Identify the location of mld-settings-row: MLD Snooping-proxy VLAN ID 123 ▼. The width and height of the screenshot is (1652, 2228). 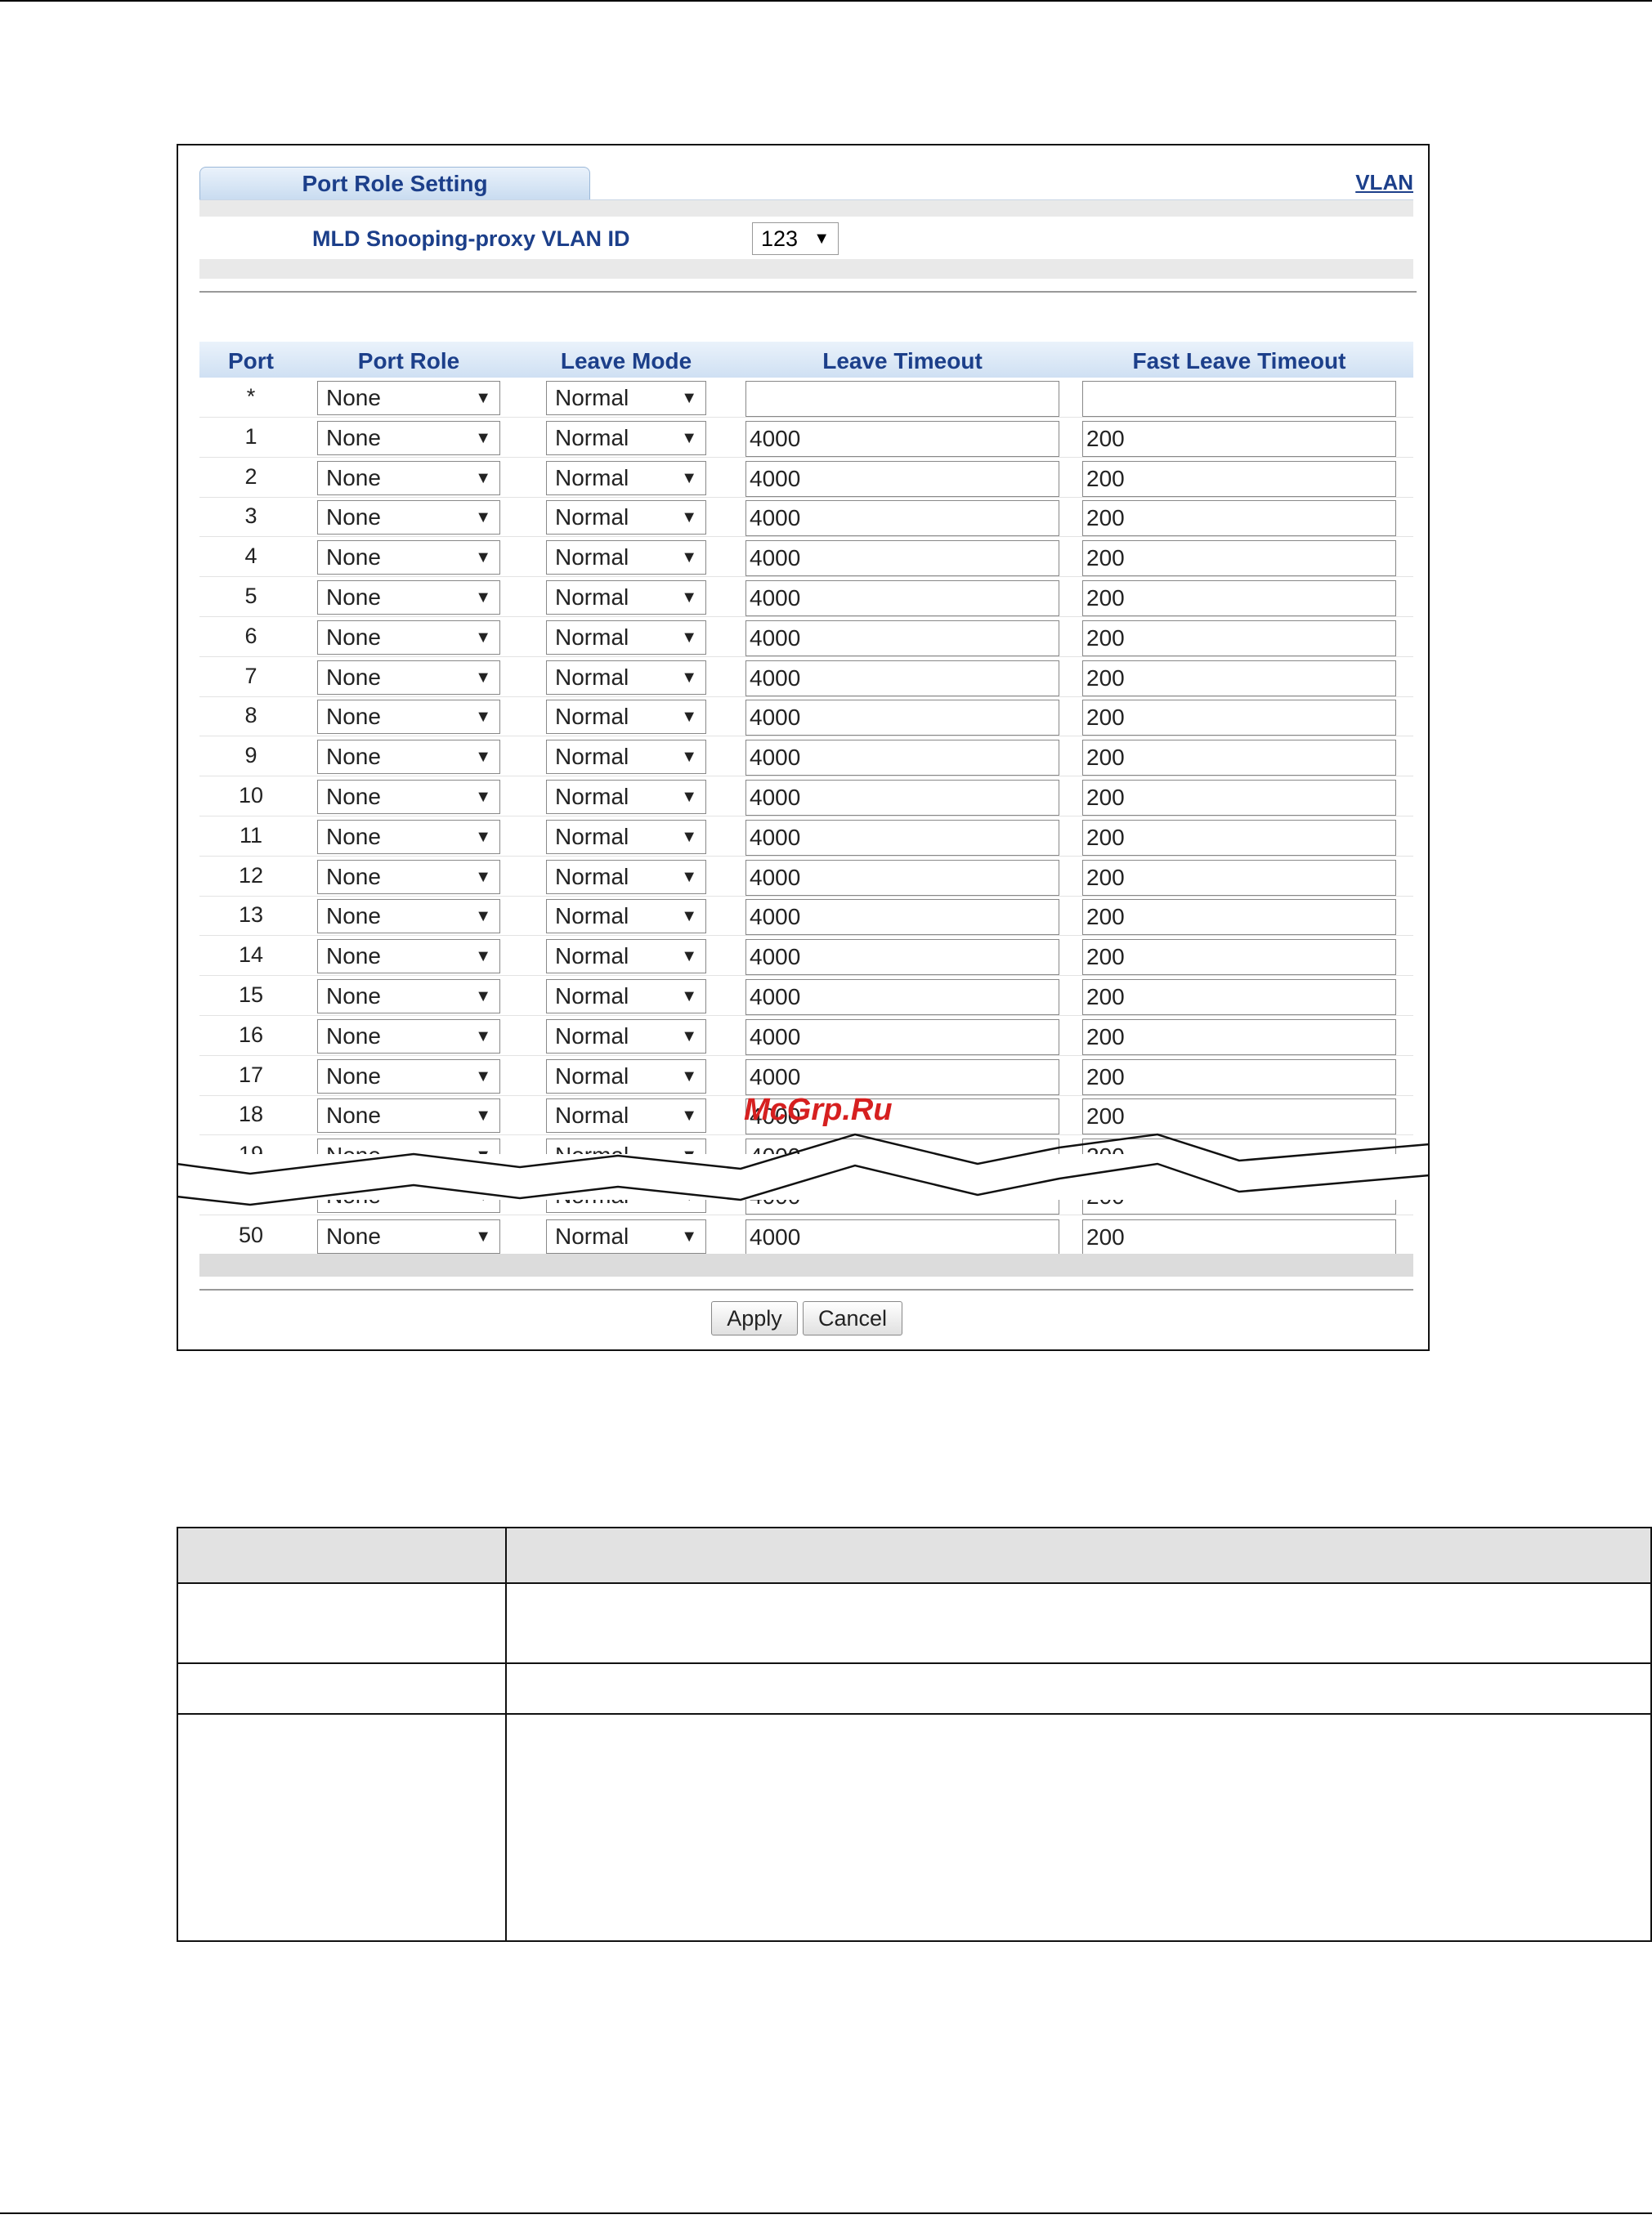
(806, 238).